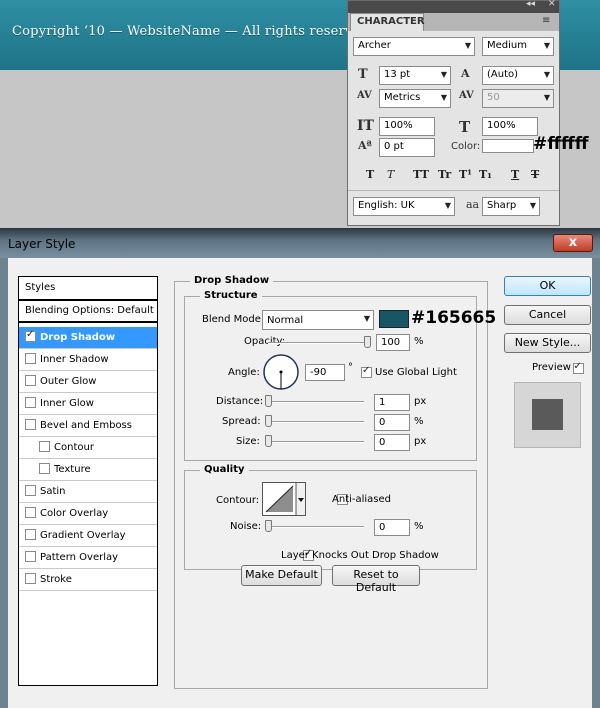 Image resolution: width=600 pixels, height=708 pixels. What do you see at coordinates (414, 46) in the screenshot?
I see `font-family-select: Archer` at bounding box center [414, 46].